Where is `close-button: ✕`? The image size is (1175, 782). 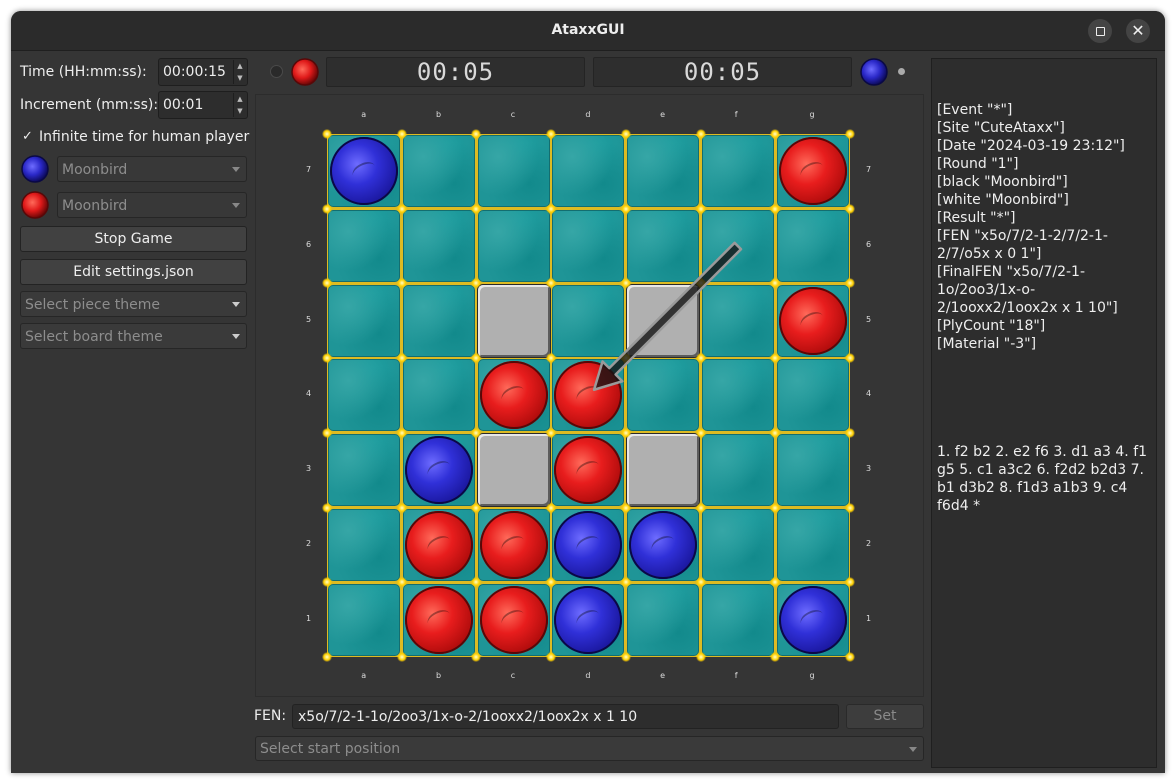 close-button: ✕ is located at coordinates (1138, 31).